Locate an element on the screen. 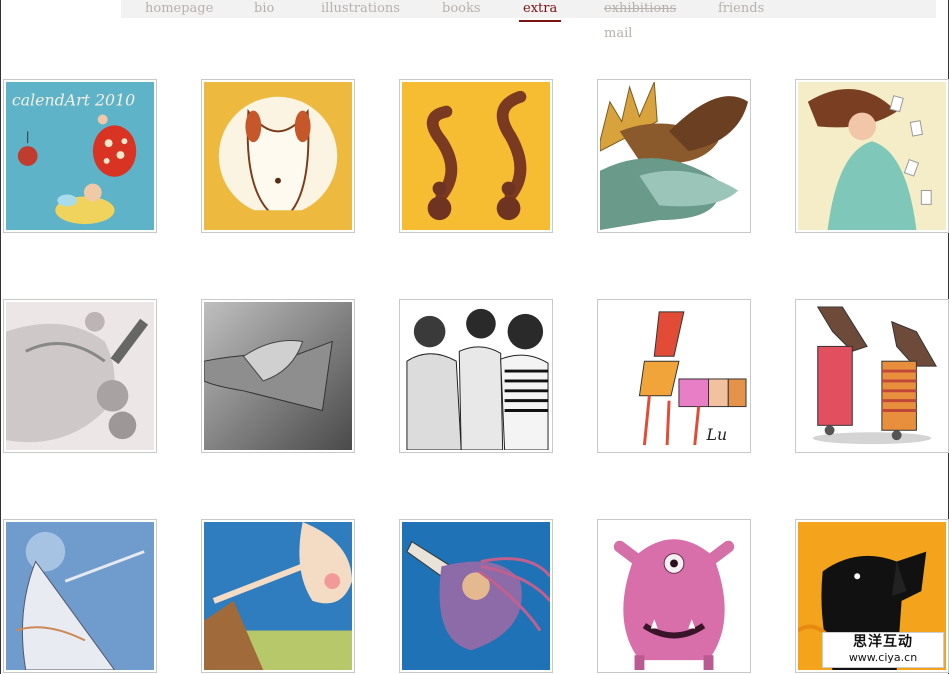 This screenshot has width=949, height=674. gallery-tile-pencil-girl is located at coordinates (80, 376).